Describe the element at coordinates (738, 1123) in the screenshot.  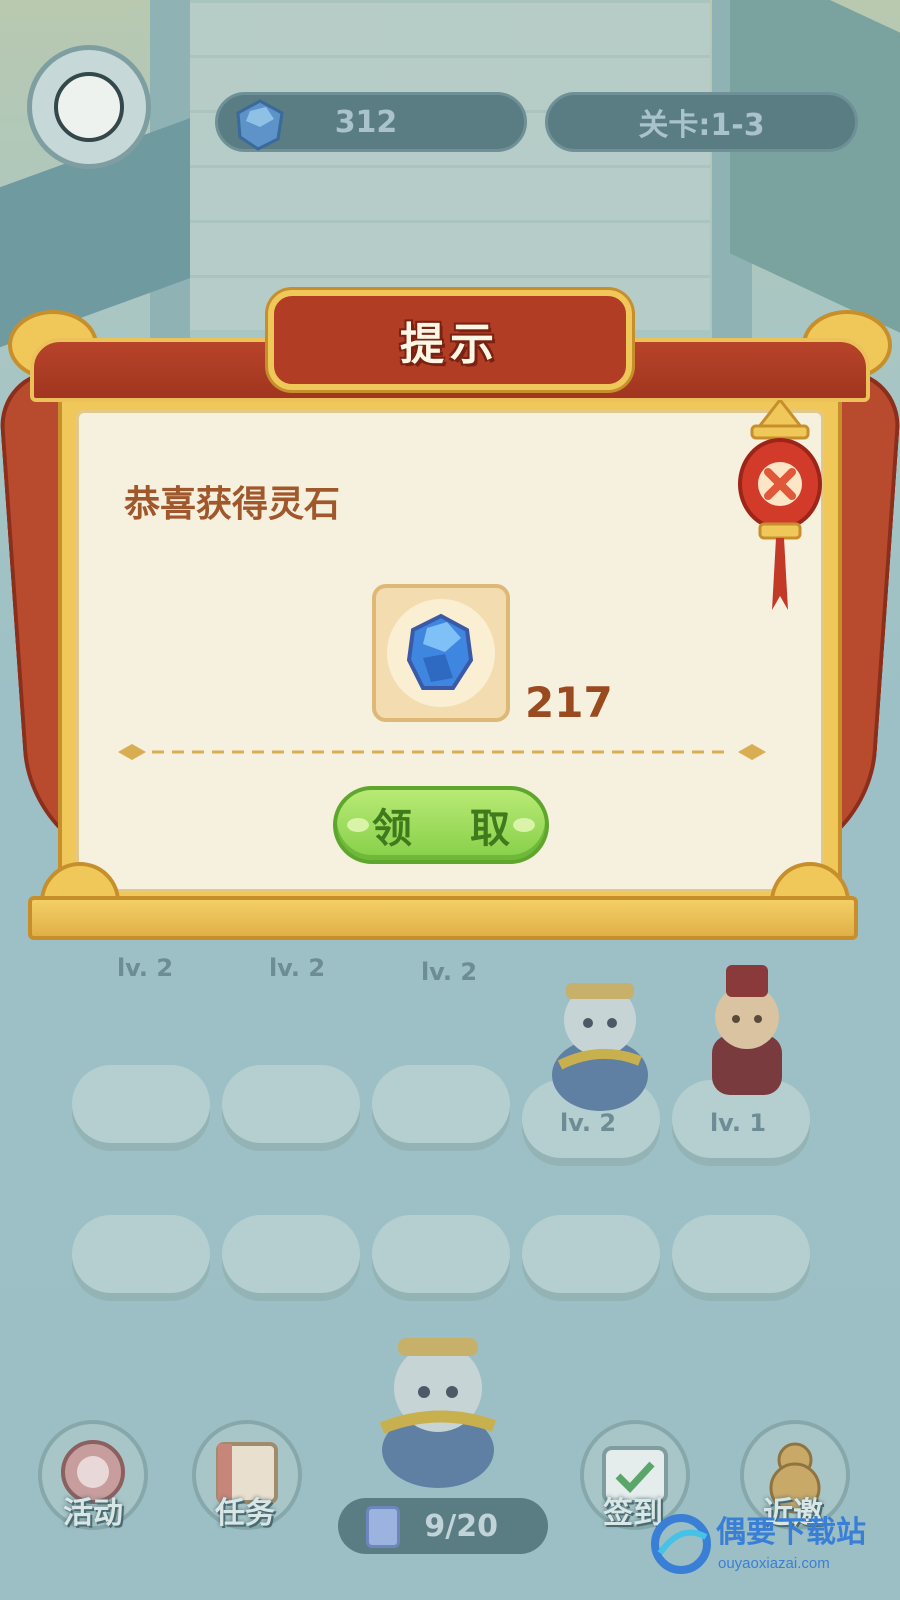
I see `slot-level-label: lv. 1` at that location.